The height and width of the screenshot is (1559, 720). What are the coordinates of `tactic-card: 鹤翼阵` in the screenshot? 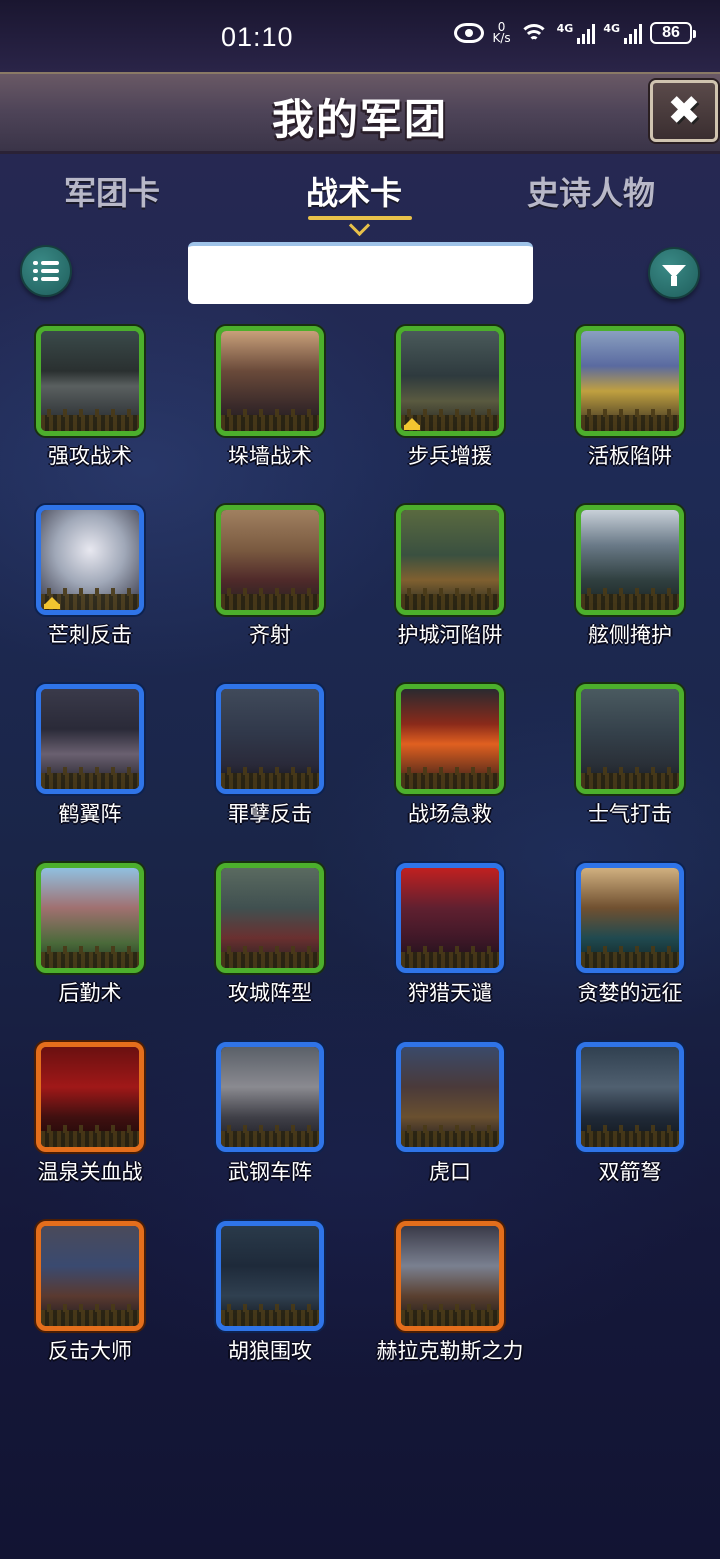 It's located at (90, 769).